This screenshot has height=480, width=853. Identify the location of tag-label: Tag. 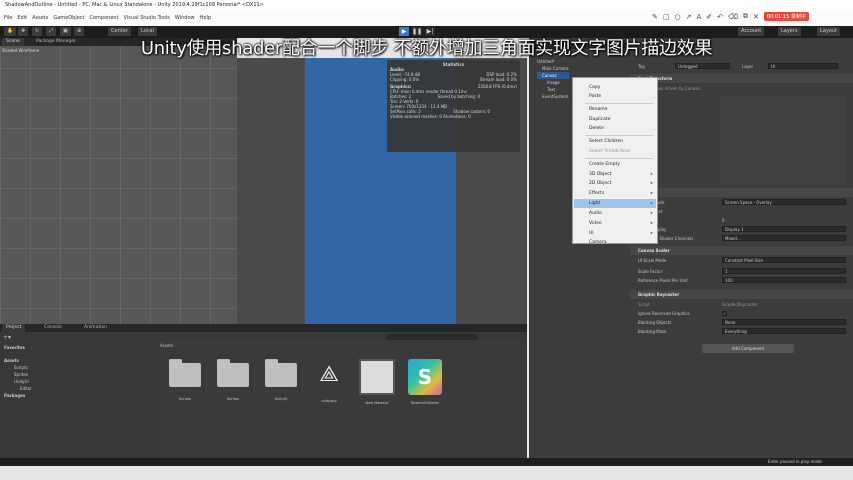
(641, 66).